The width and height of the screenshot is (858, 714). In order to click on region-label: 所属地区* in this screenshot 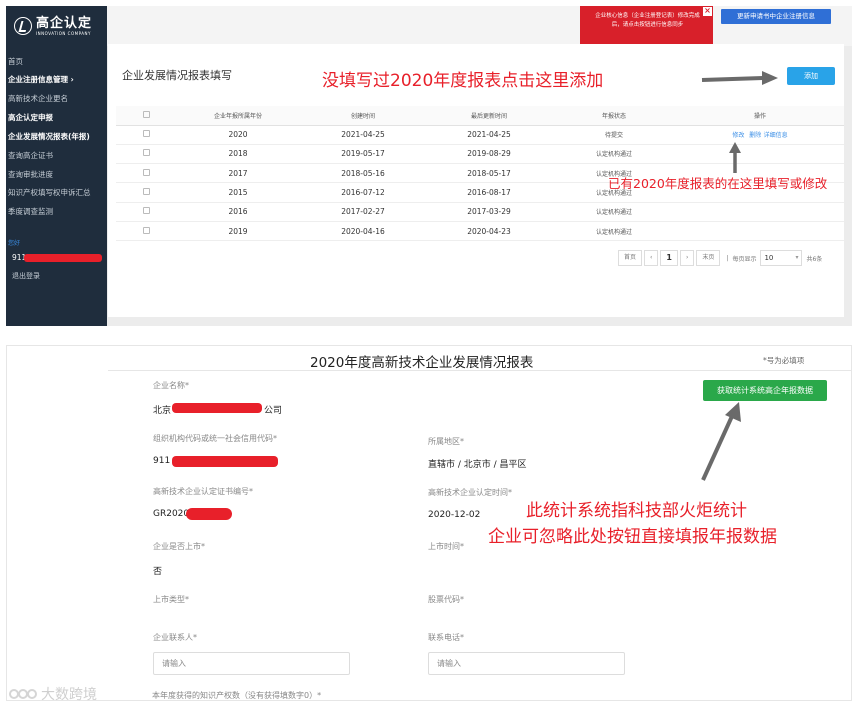, I will do `click(446, 441)`.